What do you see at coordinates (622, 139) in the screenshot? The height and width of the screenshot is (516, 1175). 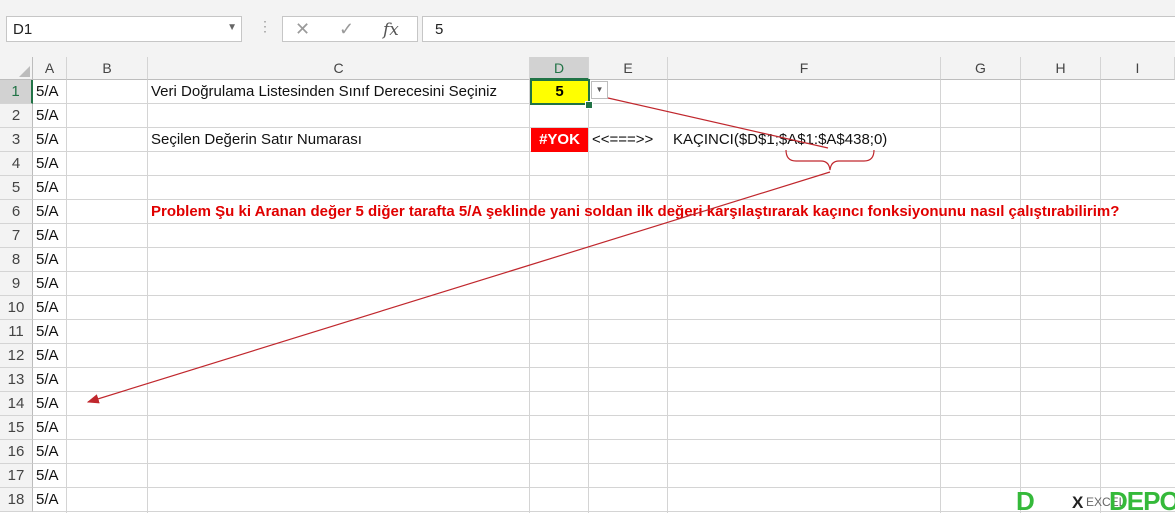 I see `cell-e3: <<===>>` at bounding box center [622, 139].